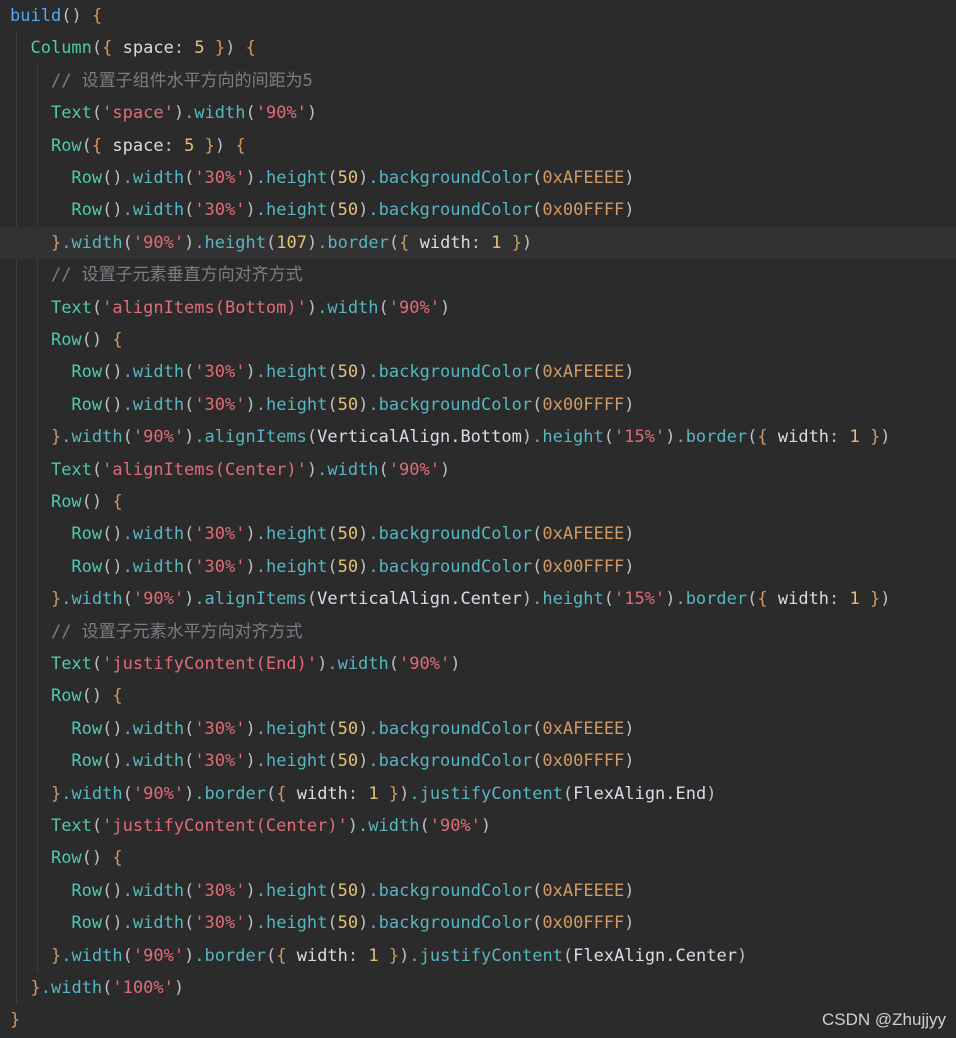 Image resolution: width=956 pixels, height=1038 pixels. I want to click on code-line: build() {, so click(56, 16).